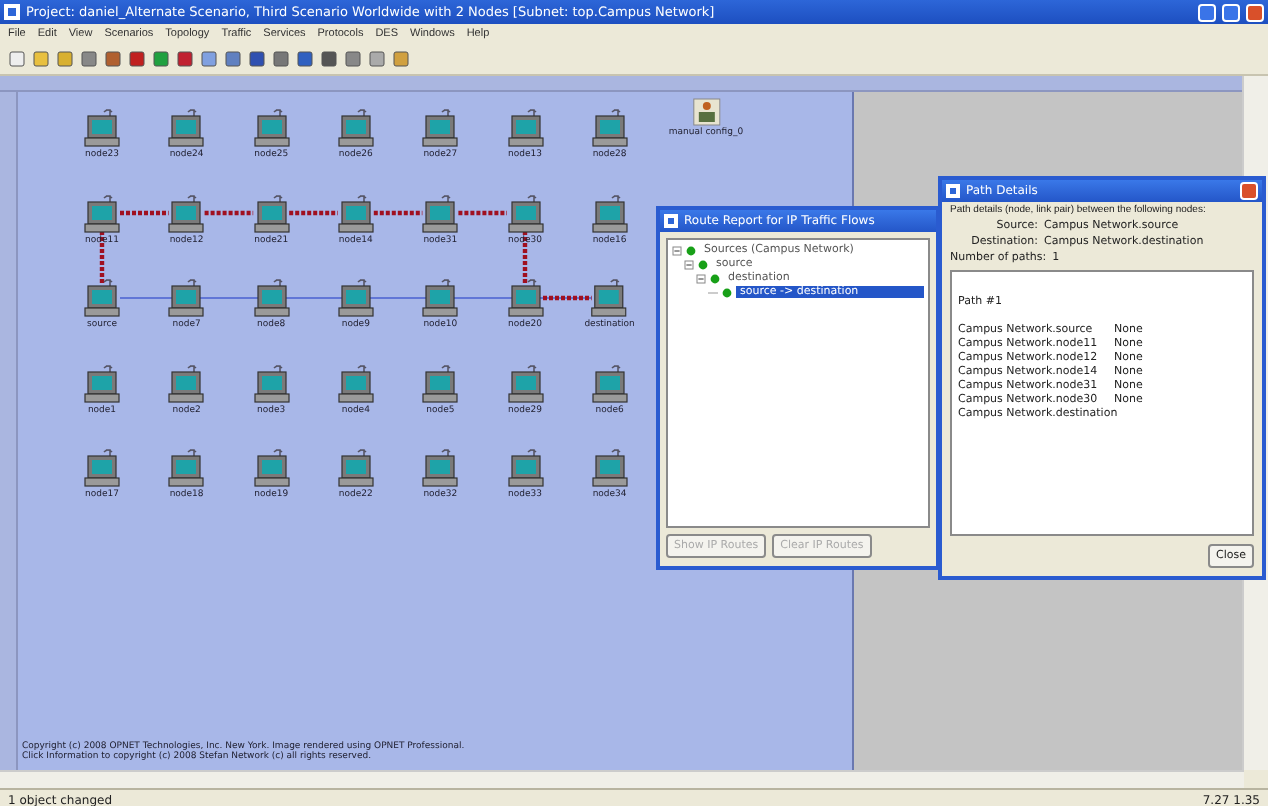 The height and width of the screenshot is (806, 1268). What do you see at coordinates (706, 112) in the screenshot?
I see `config-node-icon` at bounding box center [706, 112].